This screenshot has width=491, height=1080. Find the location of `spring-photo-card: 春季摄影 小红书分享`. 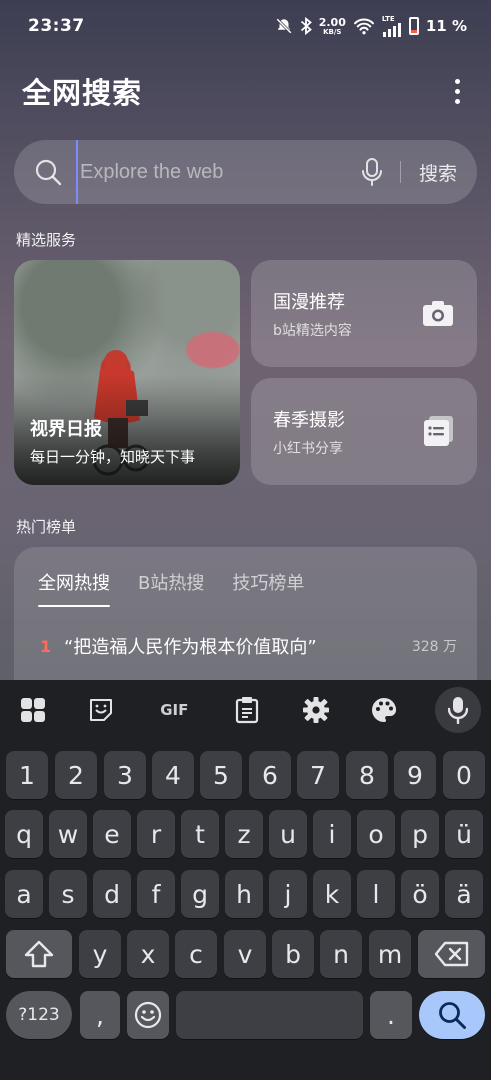

spring-photo-card: 春季摄影 小红书分享 is located at coordinates (364, 431).